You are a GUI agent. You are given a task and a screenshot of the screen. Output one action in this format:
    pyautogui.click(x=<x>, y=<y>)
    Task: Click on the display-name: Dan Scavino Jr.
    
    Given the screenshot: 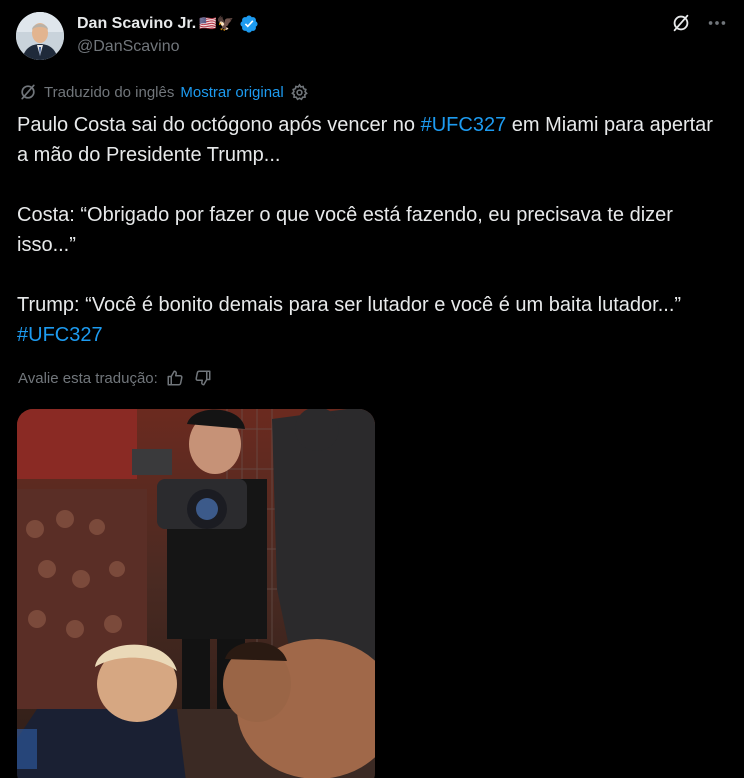 What is the action you would take?
    pyautogui.click(x=136, y=24)
    